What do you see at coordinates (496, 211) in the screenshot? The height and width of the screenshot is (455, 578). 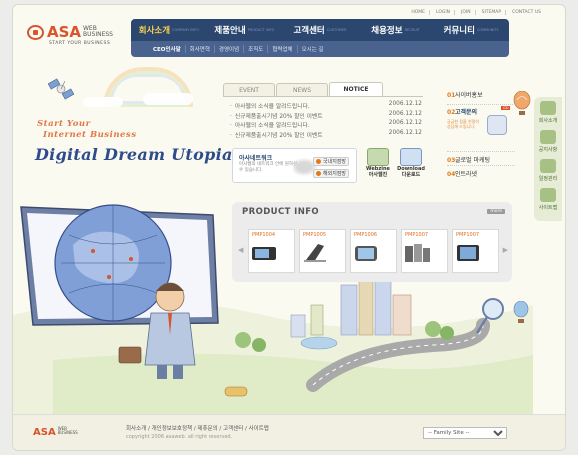 I see `more-button: more` at bounding box center [496, 211].